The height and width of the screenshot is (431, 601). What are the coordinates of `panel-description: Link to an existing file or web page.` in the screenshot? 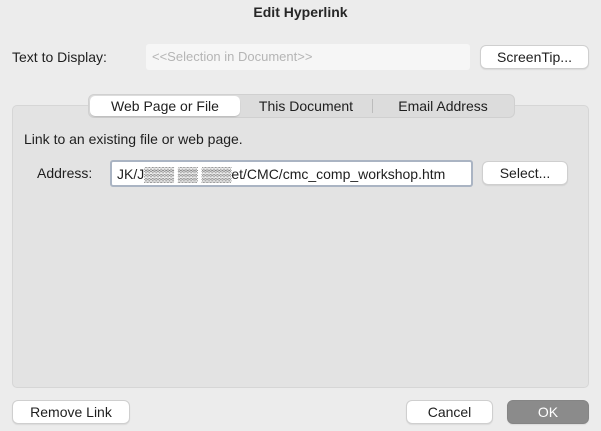 It's located at (133, 139).